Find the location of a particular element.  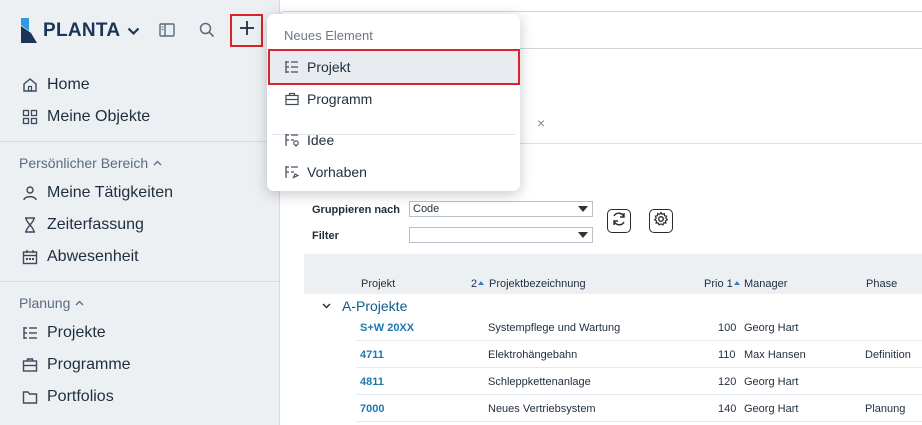

sidebar-item-zeiterfassung: Zeiterfassung is located at coordinates (82, 225).